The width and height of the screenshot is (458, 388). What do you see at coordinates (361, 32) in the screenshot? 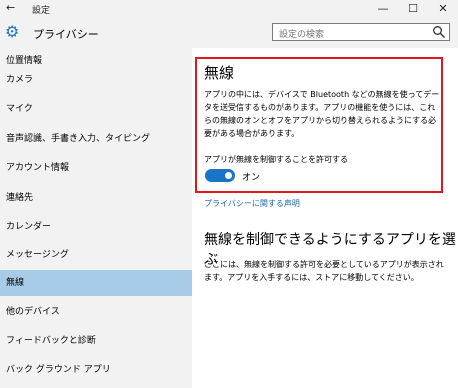
I see `search-input: 設定の検索` at bounding box center [361, 32].